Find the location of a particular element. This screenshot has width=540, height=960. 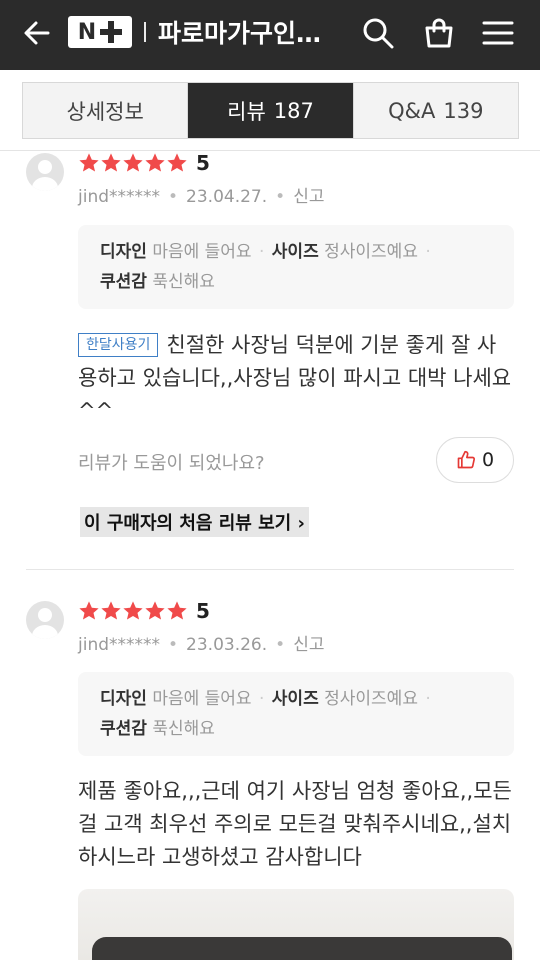

like-count: 0 is located at coordinates (488, 460).